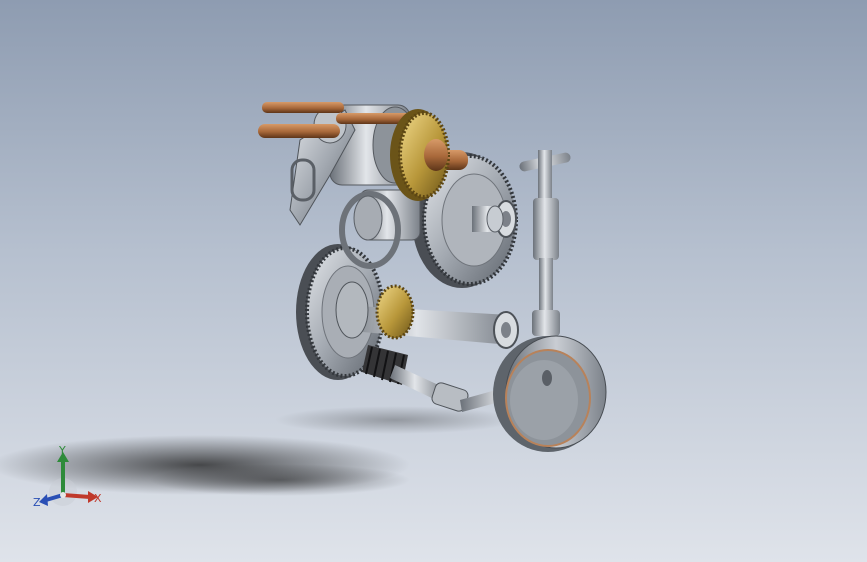  Describe the element at coordinates (98, 498) in the screenshot. I see `x-axis-label: X` at that location.